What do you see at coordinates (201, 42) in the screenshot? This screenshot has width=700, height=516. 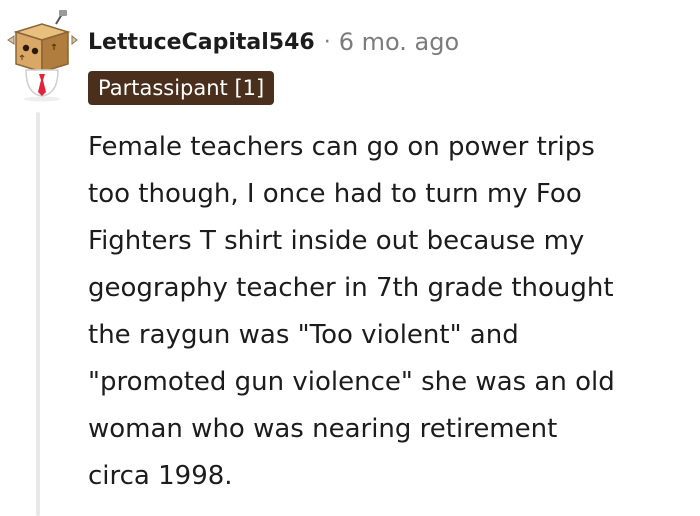 I see `comment-author-link: LettuceCapital546` at bounding box center [201, 42].